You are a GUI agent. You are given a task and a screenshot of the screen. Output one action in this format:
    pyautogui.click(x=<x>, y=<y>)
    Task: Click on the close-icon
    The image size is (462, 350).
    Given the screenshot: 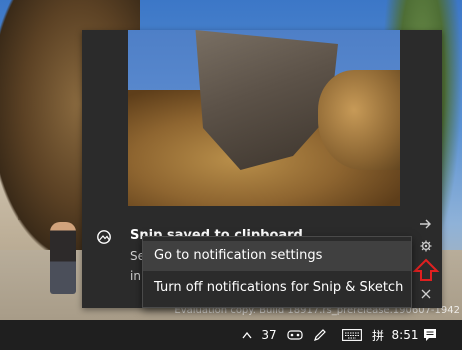 What is the action you would take?
    pyautogui.click(x=426, y=294)
    